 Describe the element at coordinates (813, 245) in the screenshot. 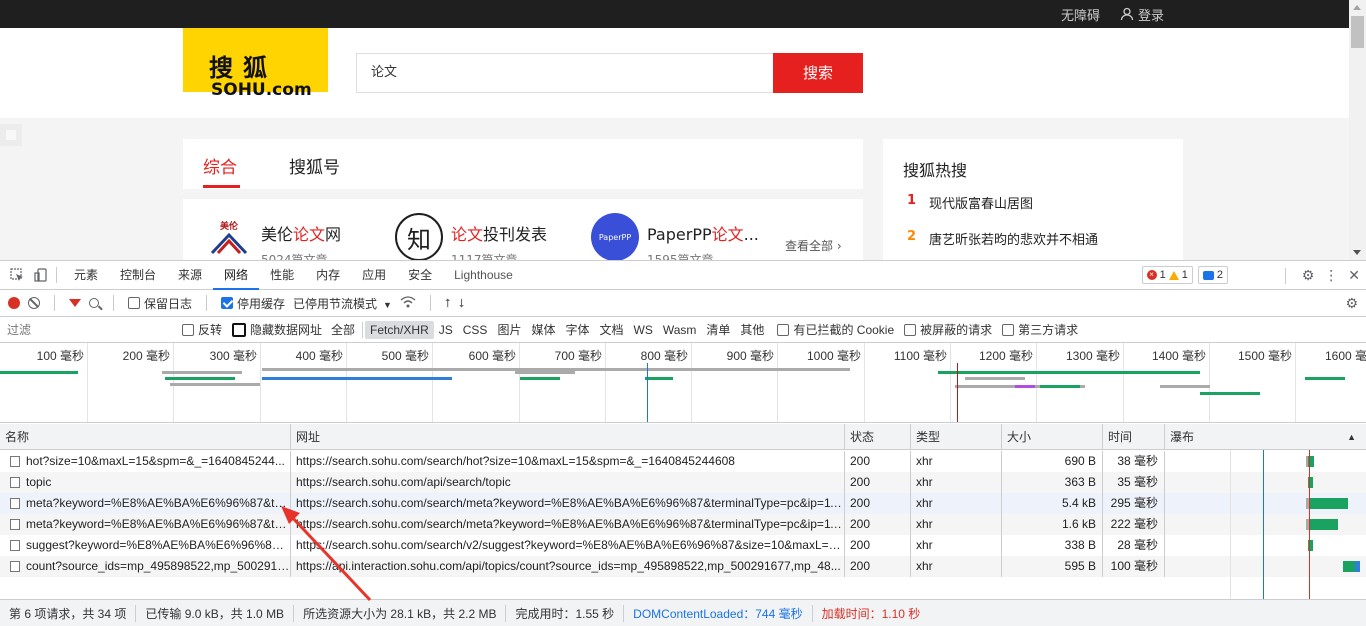

I see `see-all-link: 查看全部 ›` at that location.